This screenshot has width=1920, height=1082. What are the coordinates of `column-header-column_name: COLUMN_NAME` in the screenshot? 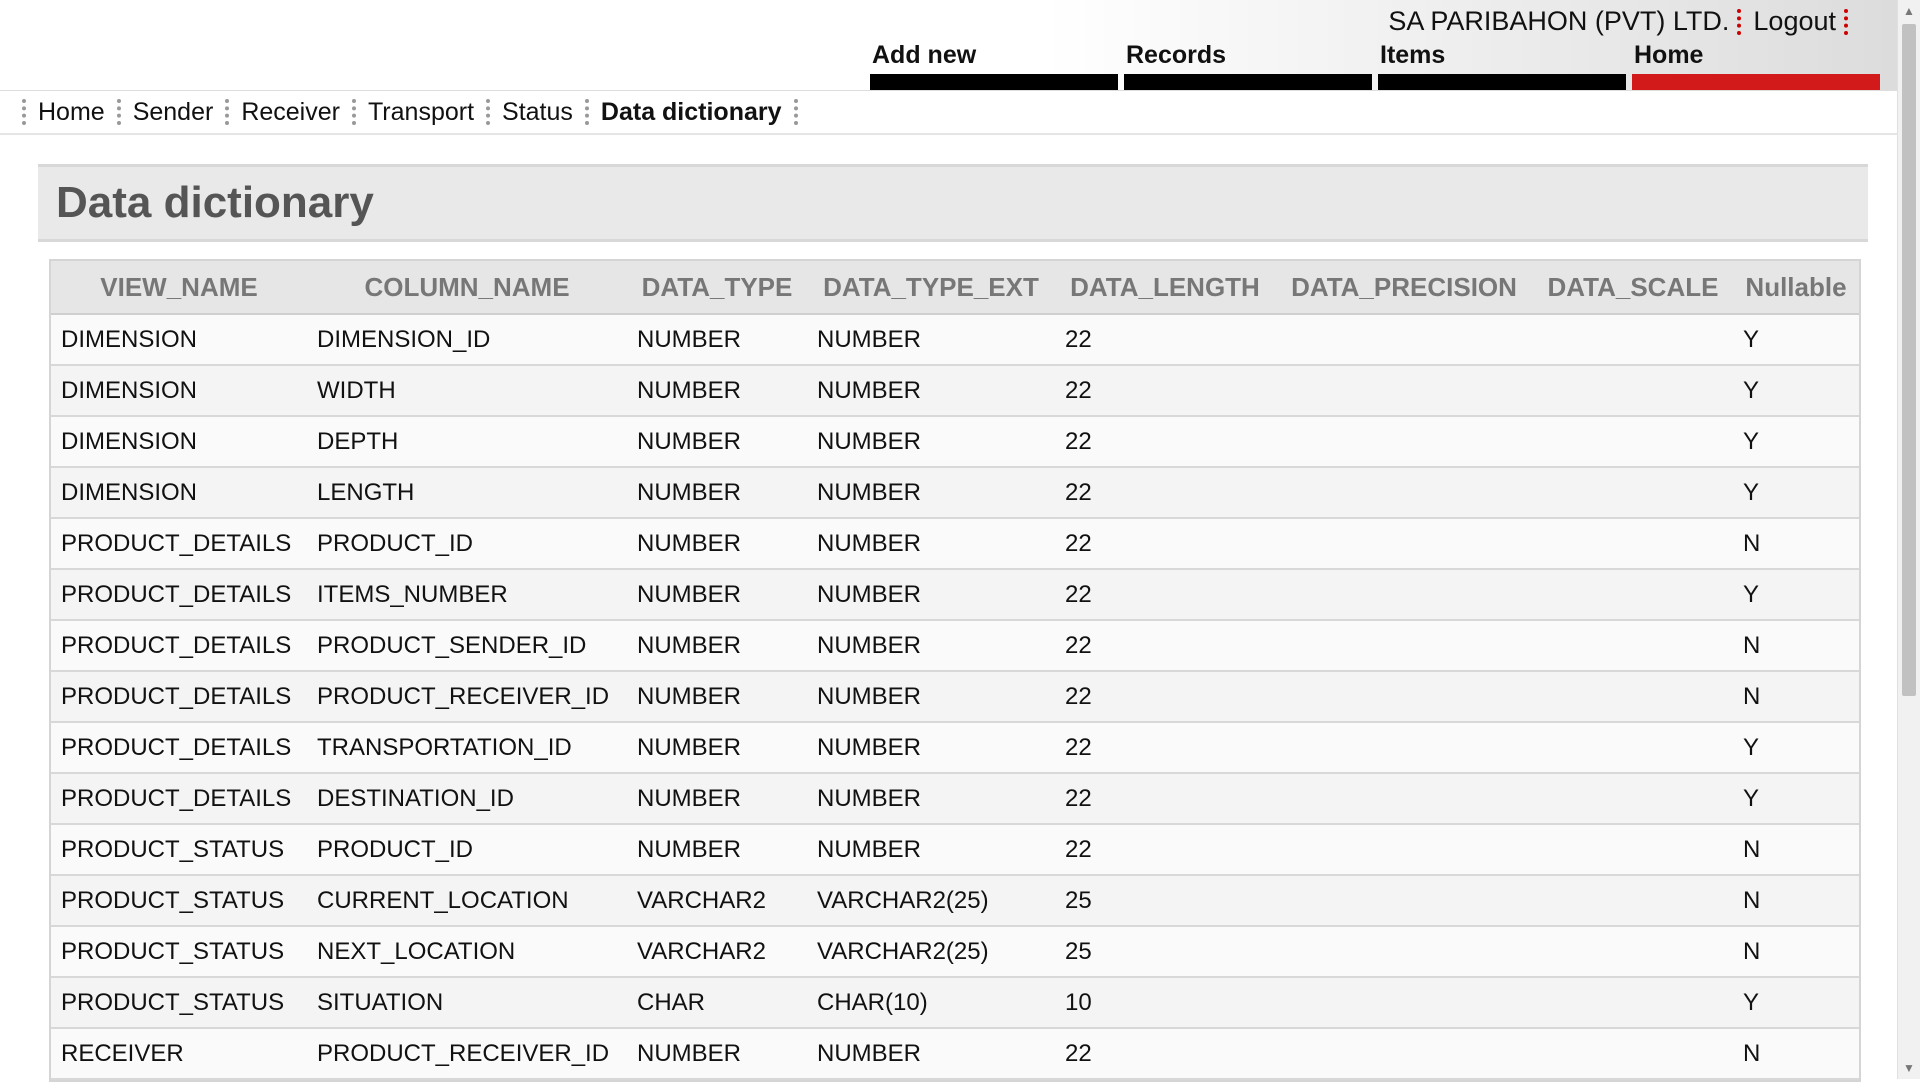 It's located at (467, 288).